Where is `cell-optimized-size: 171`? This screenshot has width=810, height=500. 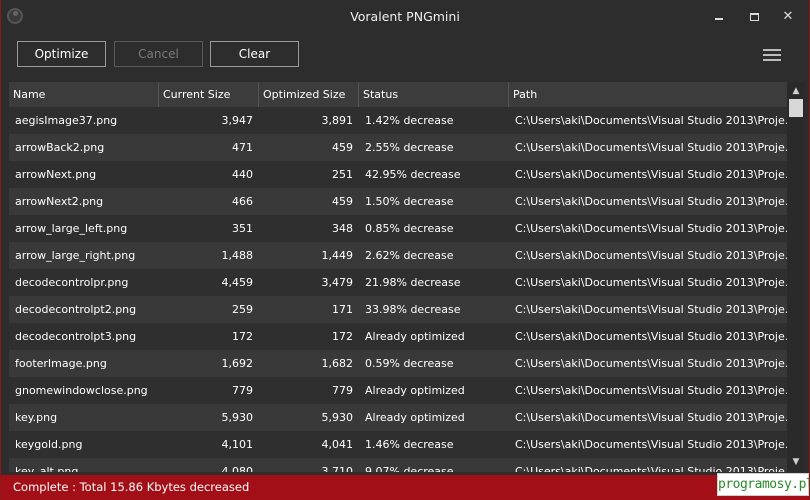 cell-optimized-size: 171 is located at coordinates (342, 309).